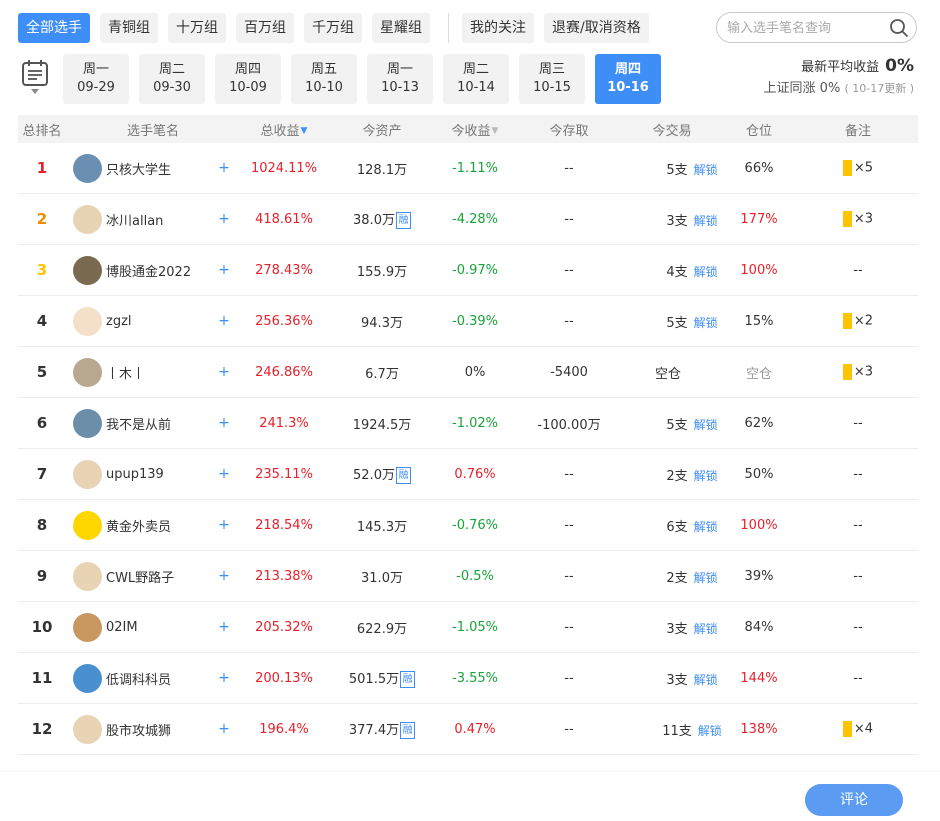  Describe the element at coordinates (498, 28) in the screenshot. I see `my-follows-button: 我的关注` at that location.